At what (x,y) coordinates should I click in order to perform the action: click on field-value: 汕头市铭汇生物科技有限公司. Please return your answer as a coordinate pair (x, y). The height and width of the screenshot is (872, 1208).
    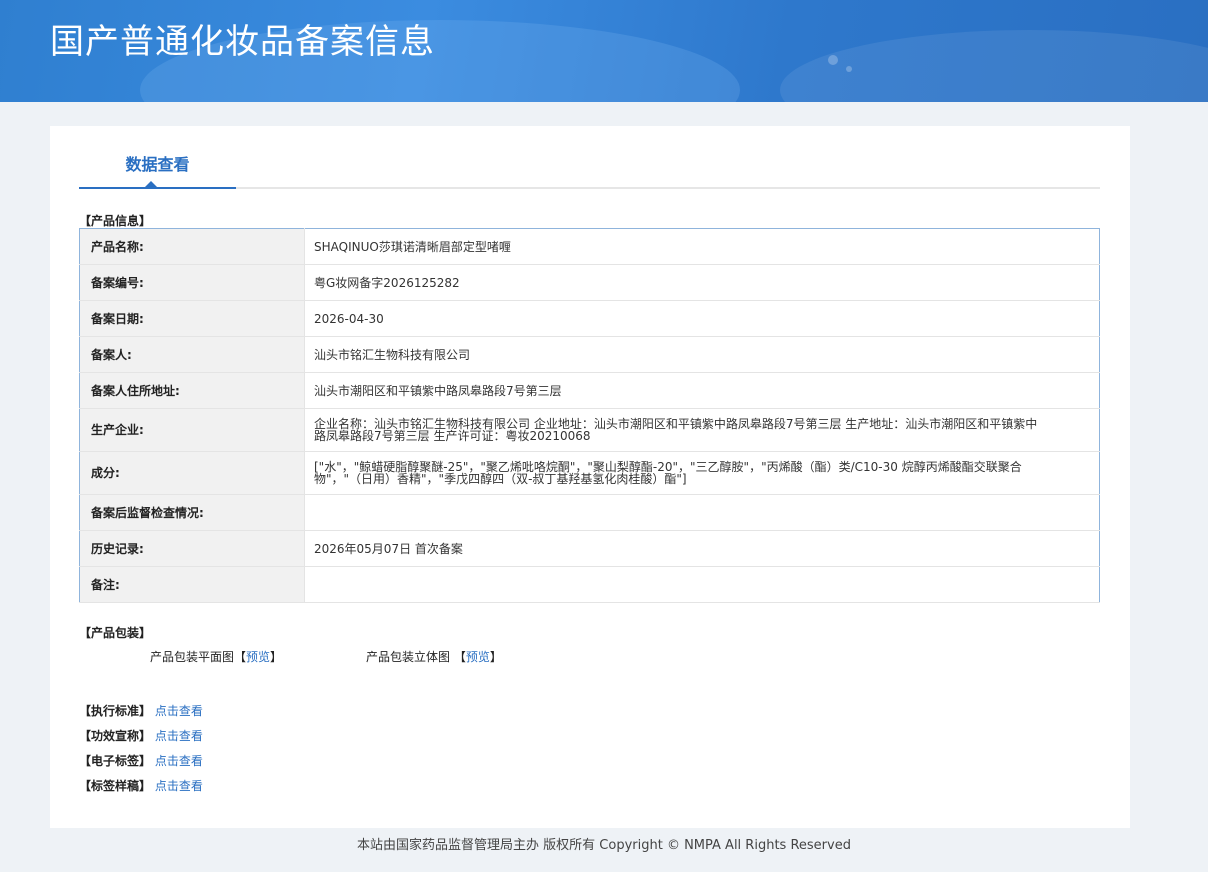
    Looking at the image, I should click on (702, 354).